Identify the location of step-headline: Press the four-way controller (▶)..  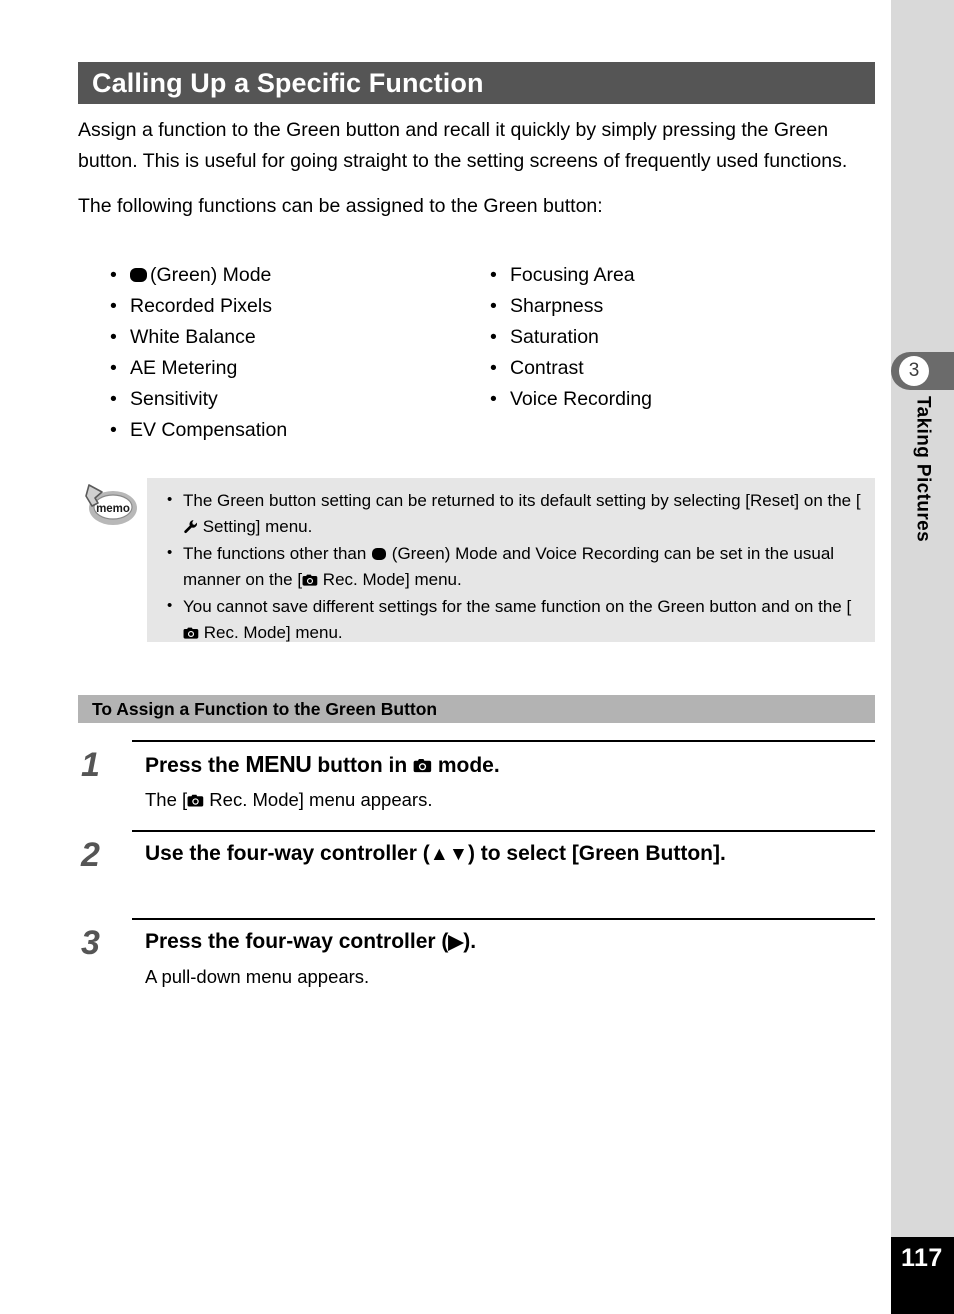
(510, 942).